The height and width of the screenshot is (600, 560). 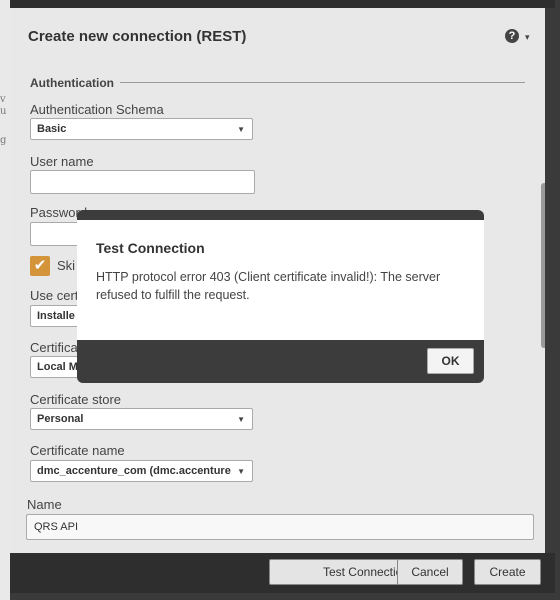 What do you see at coordinates (280, 527) in the screenshot?
I see `name-input: QRS API` at bounding box center [280, 527].